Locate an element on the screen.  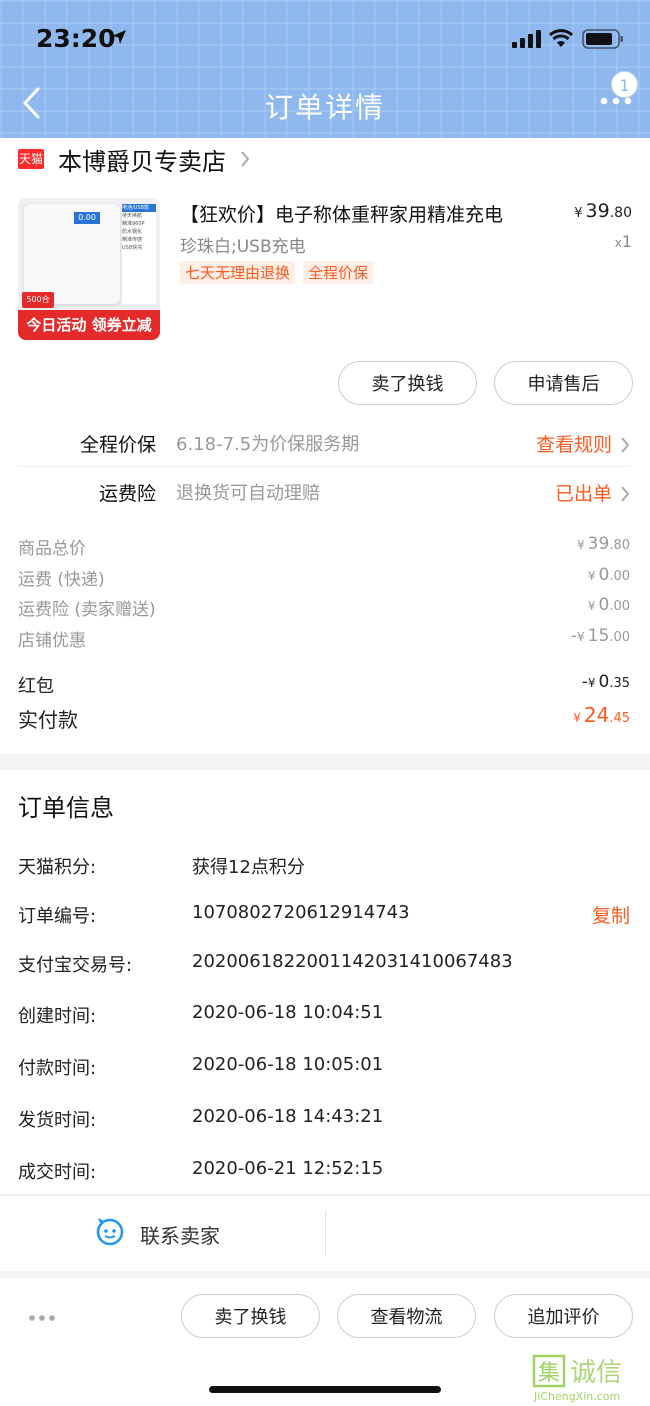
service-desc: 6.18-7.5为价保服务期 is located at coordinates (268, 444).